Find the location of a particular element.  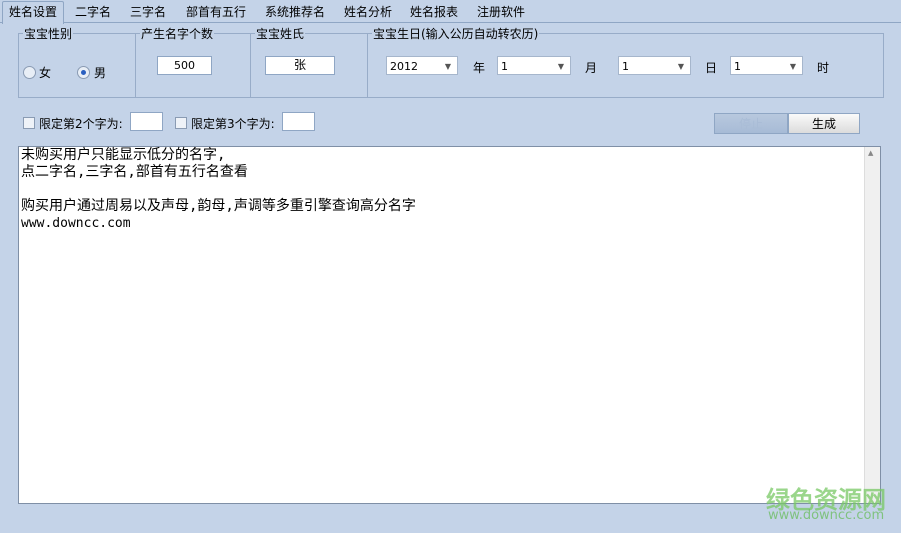

tab-report: 姓名报表 is located at coordinates (434, 12).